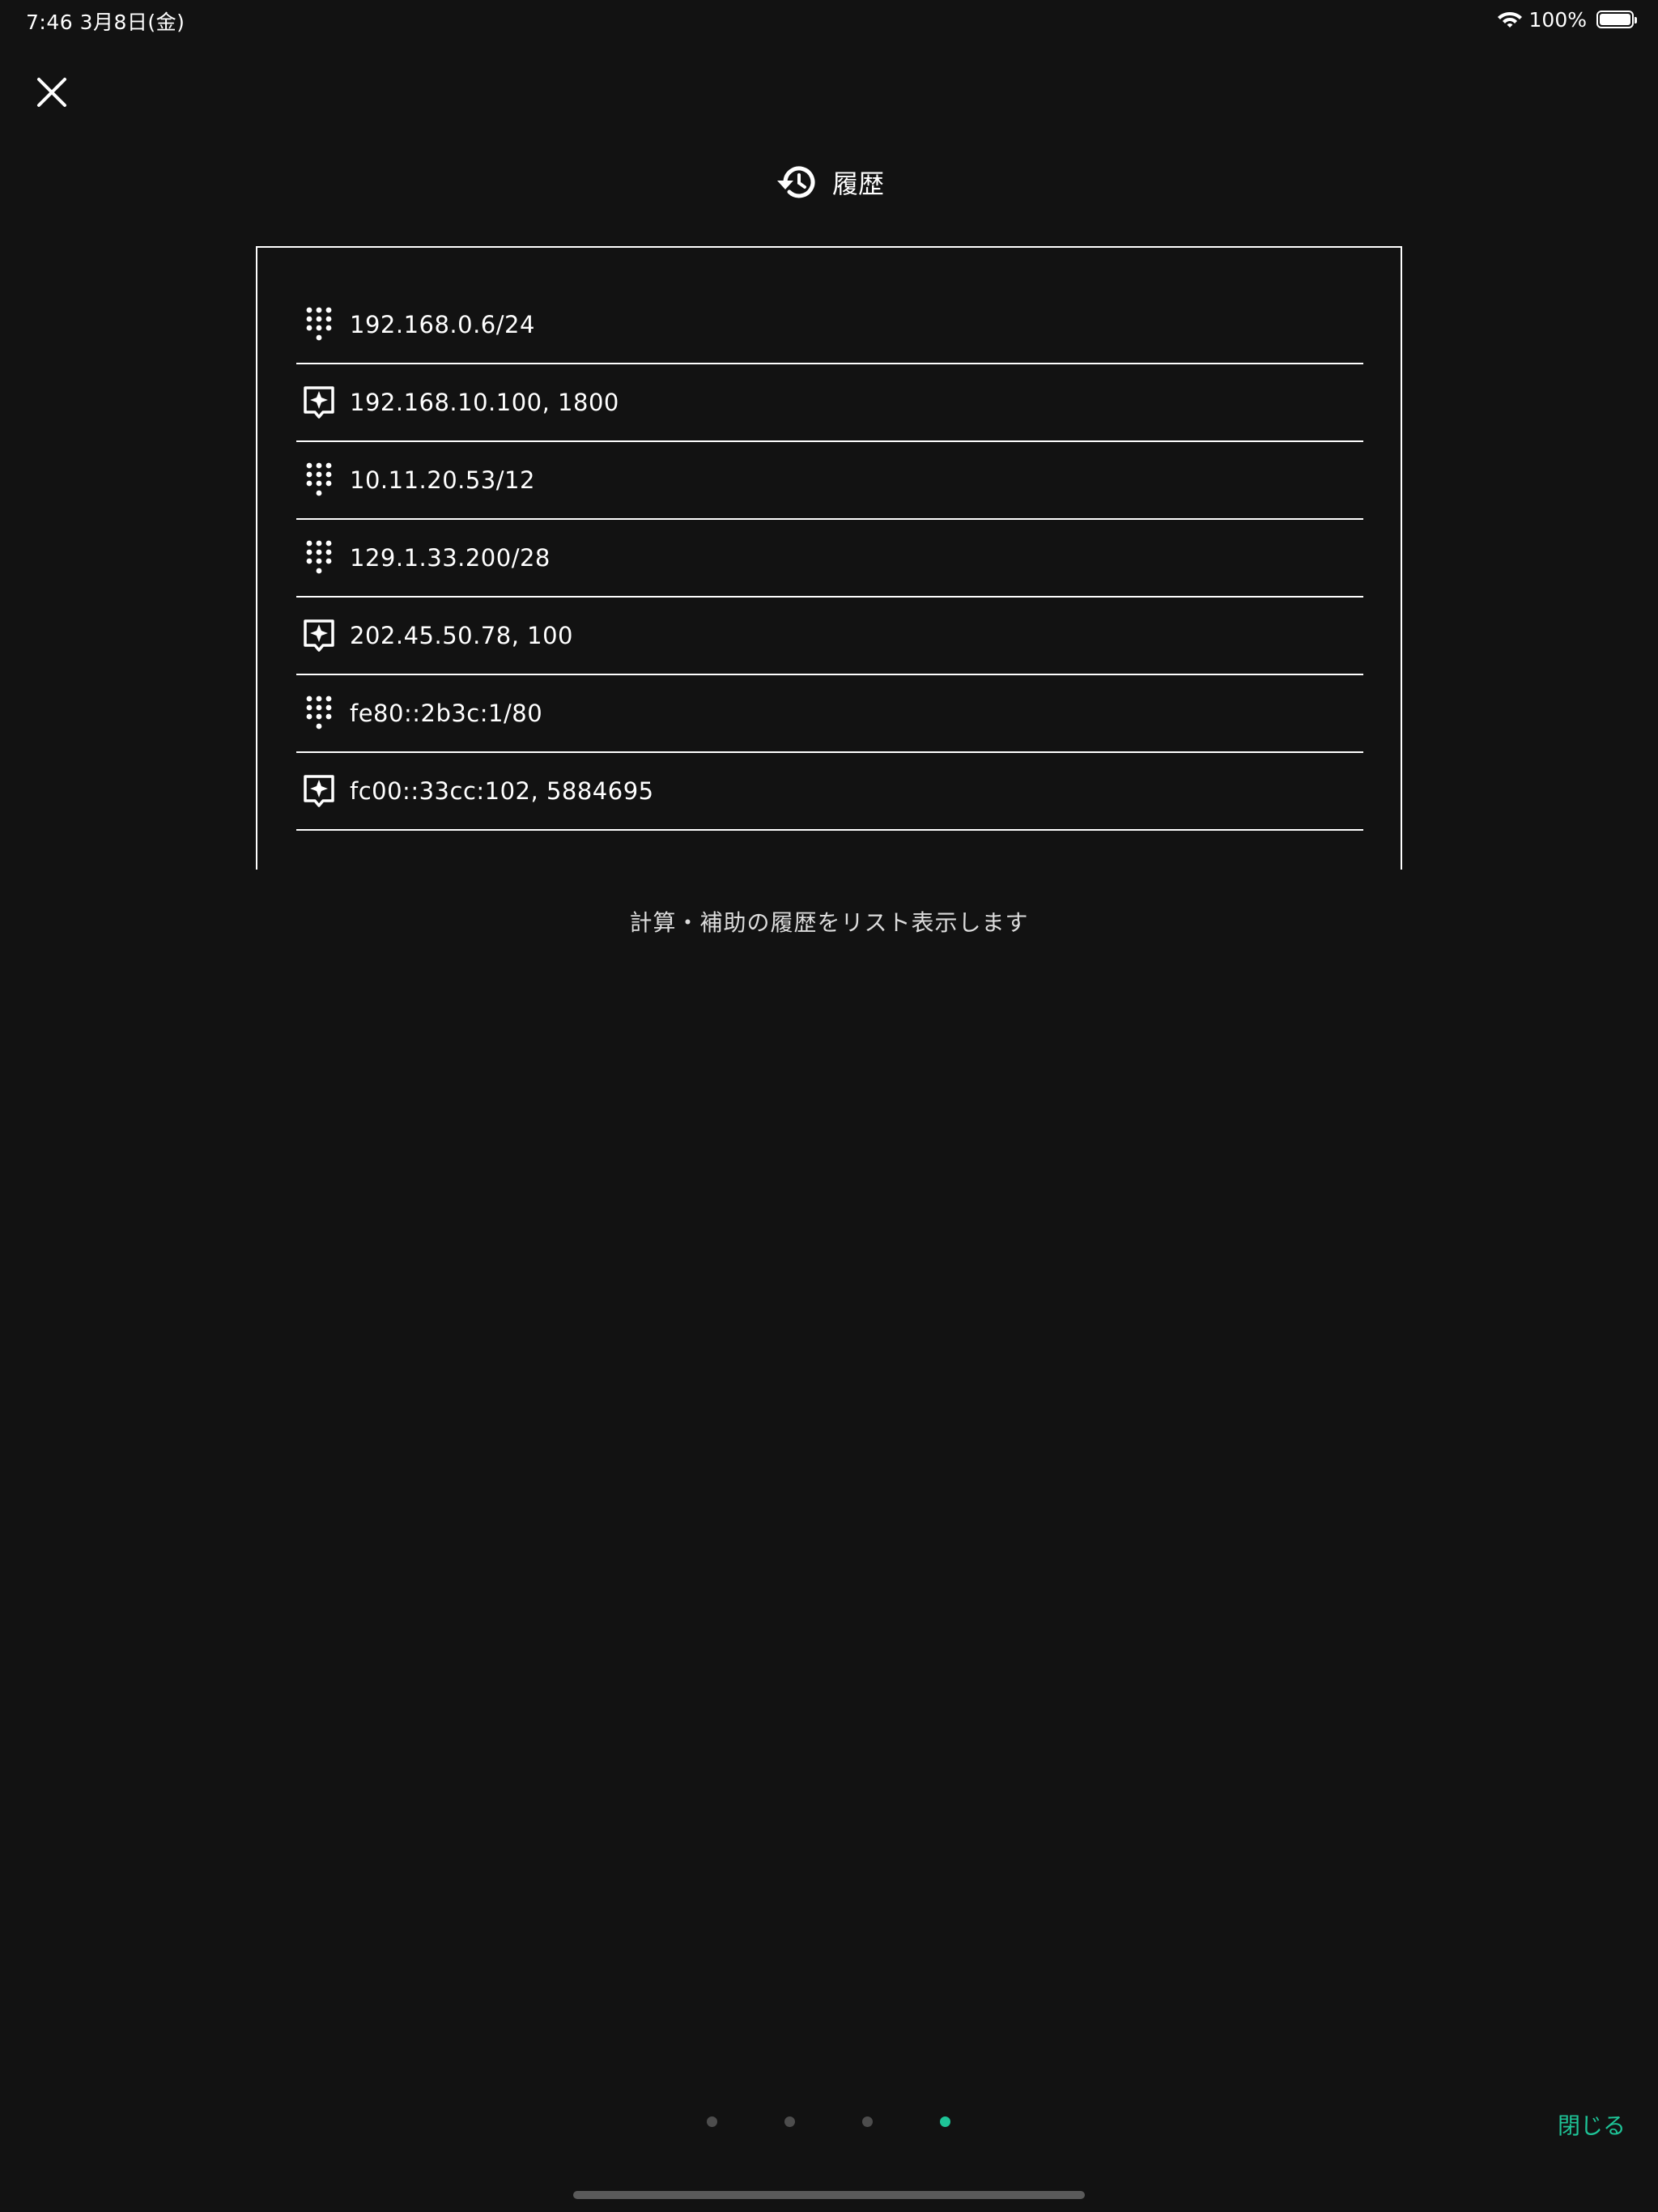 This screenshot has width=1658, height=2212. Describe the element at coordinates (829, 403) in the screenshot. I see `history-row: 192.168.10.100, 1800` at that location.